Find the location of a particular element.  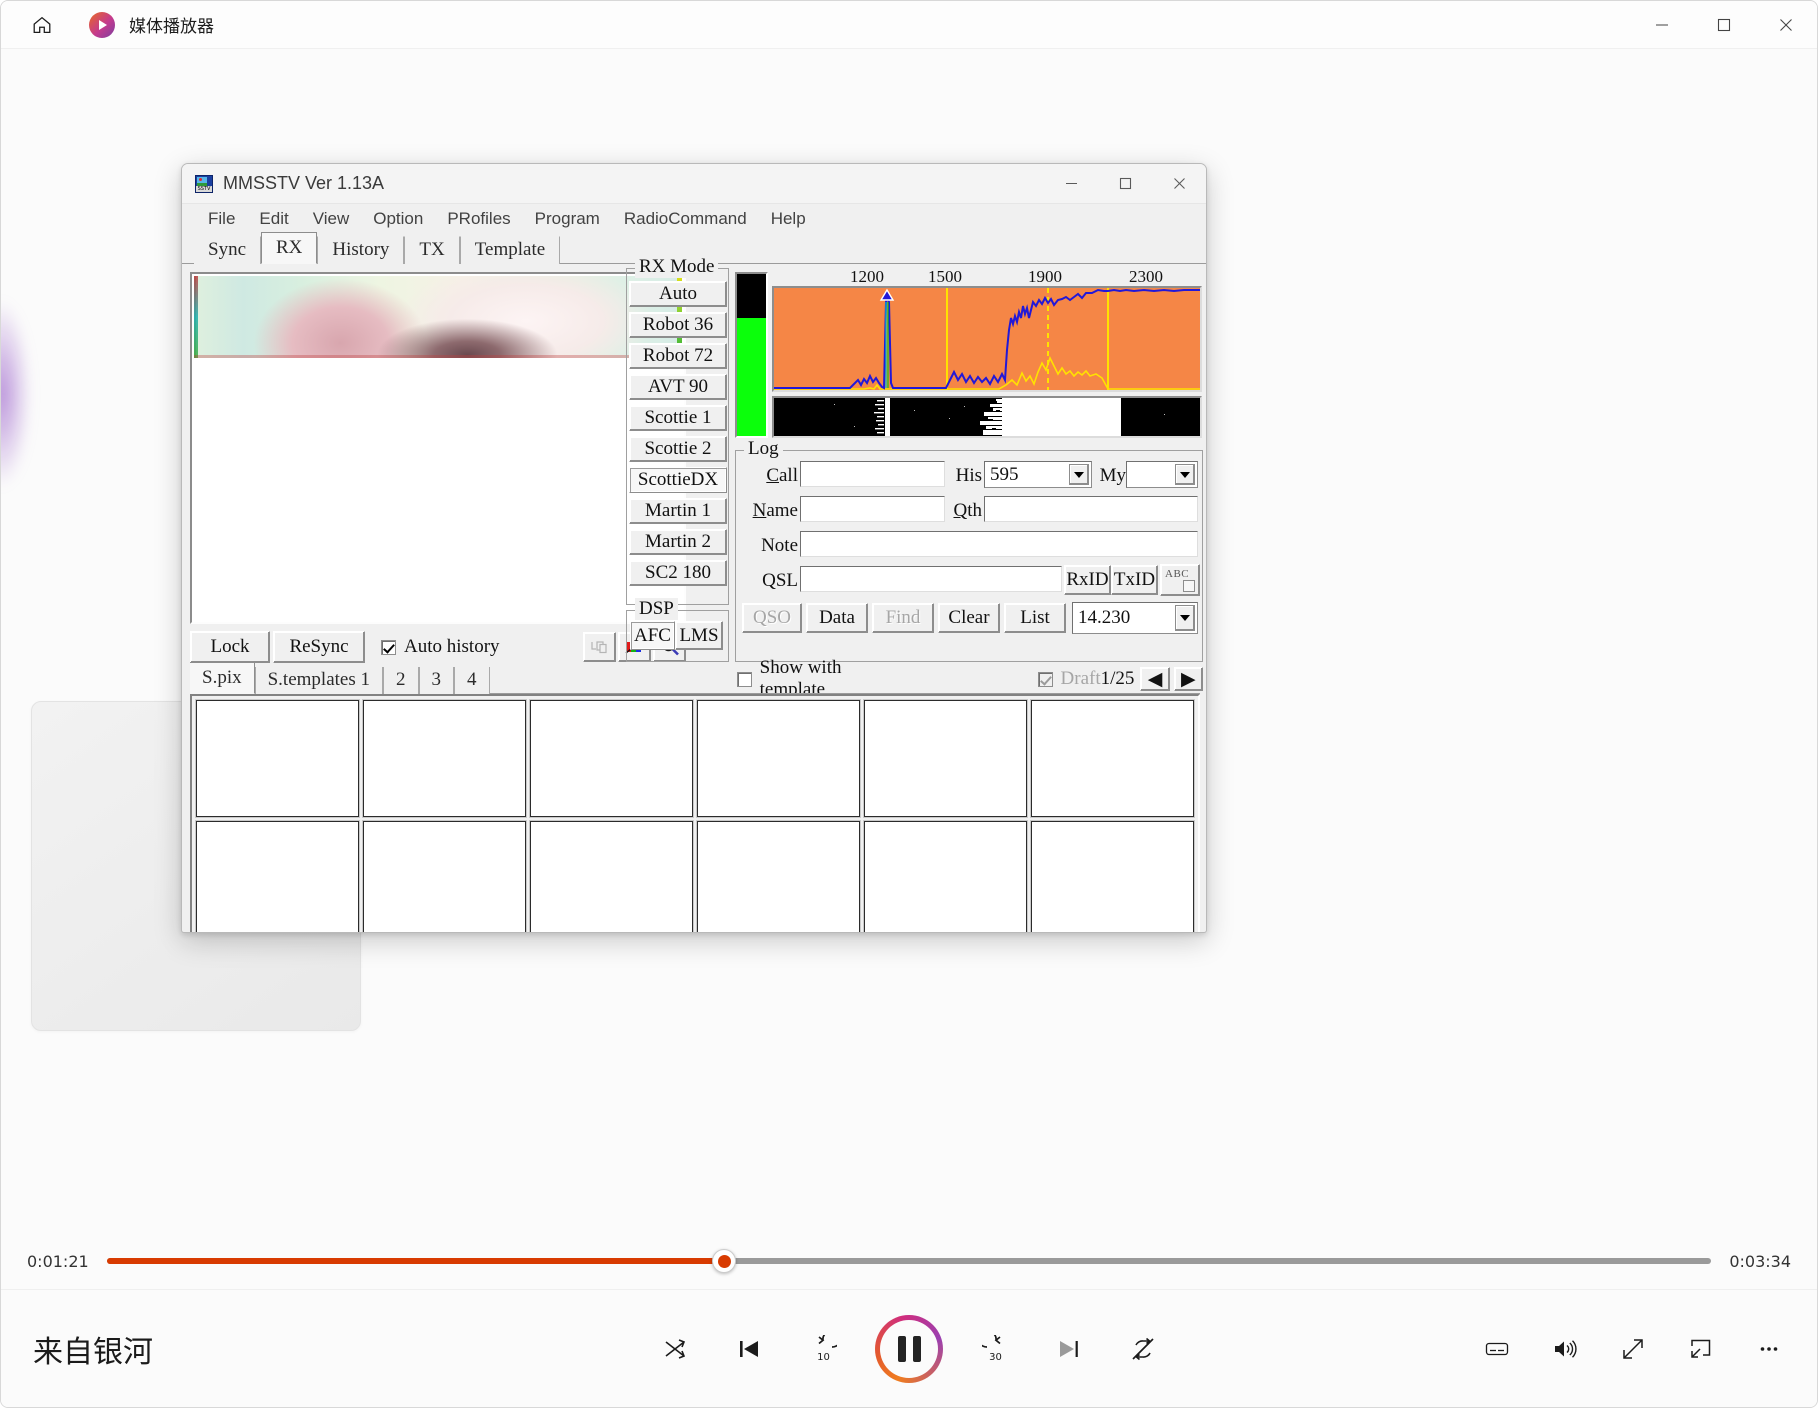

menu-view: View is located at coordinates (331, 219).